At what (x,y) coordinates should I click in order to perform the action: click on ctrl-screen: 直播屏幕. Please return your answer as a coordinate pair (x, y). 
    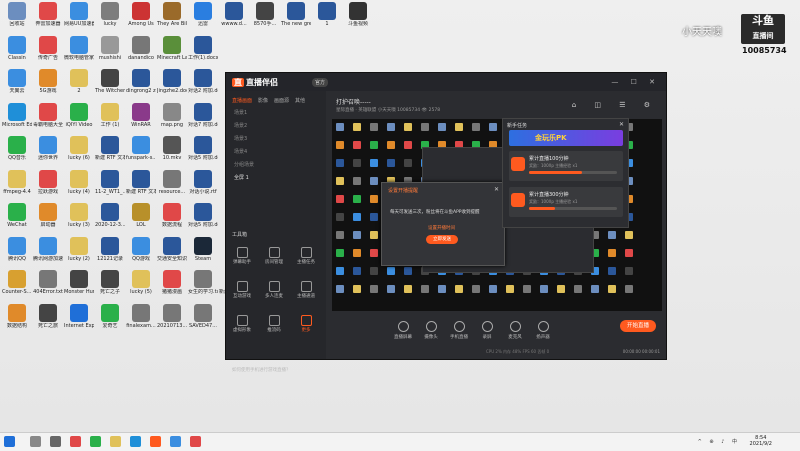
    Looking at the image, I should click on (403, 330).